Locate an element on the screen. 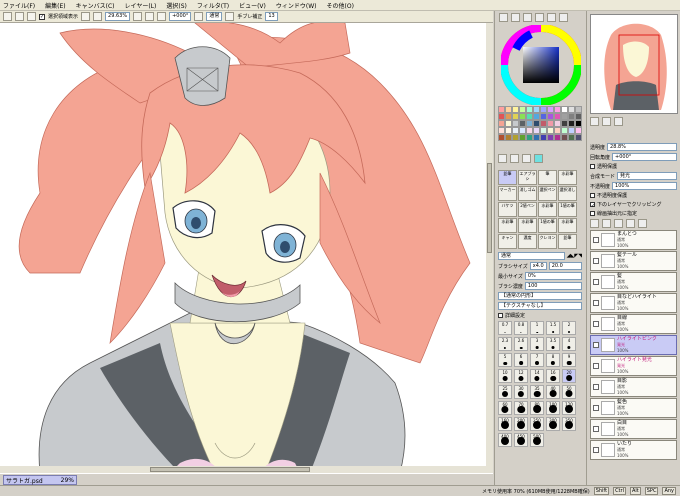  canvas-vertical-scrollbar is located at coordinates (489, 248).